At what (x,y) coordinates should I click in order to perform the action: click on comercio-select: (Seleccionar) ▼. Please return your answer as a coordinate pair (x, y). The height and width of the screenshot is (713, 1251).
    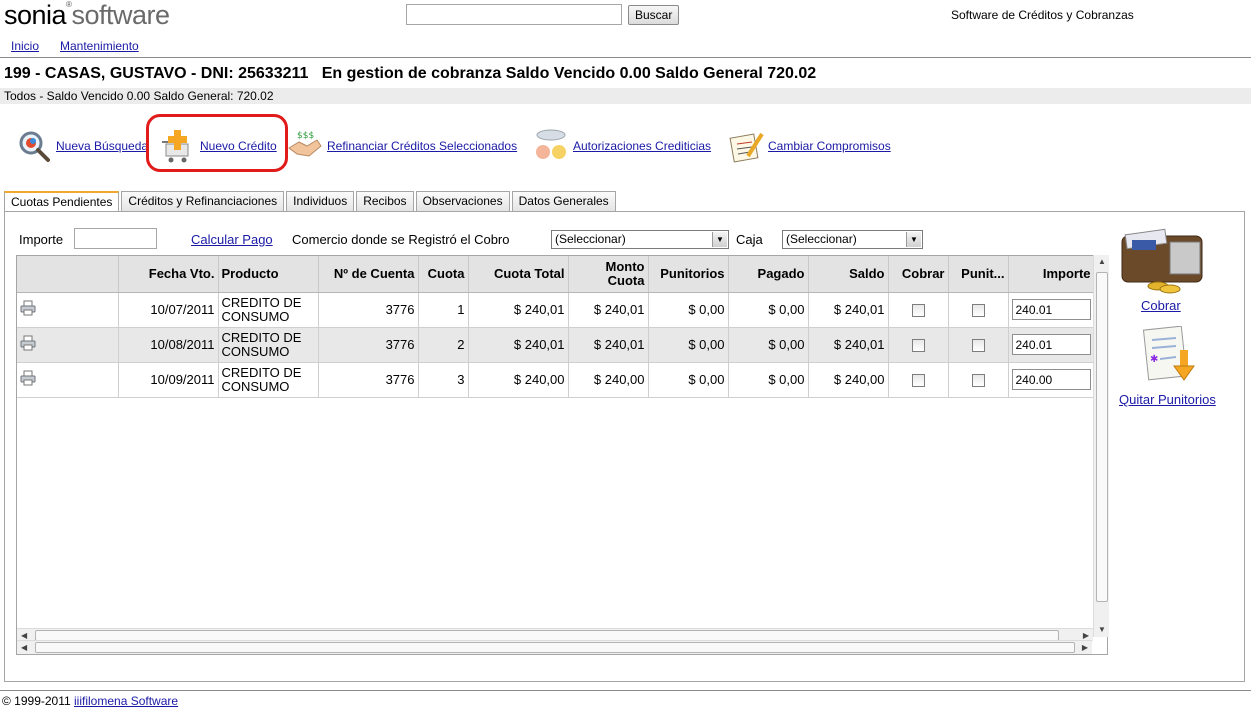
    Looking at the image, I should click on (640, 239).